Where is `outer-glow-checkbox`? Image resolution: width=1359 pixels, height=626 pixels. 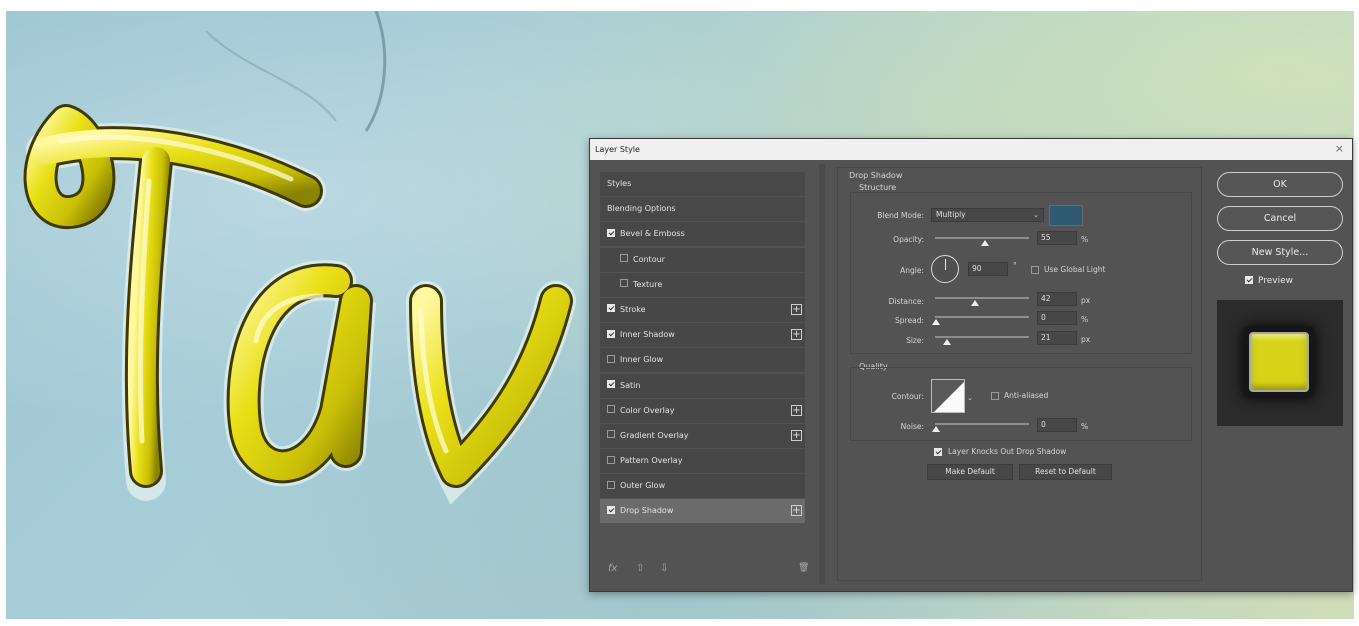
outer-glow-checkbox is located at coordinates (611, 484).